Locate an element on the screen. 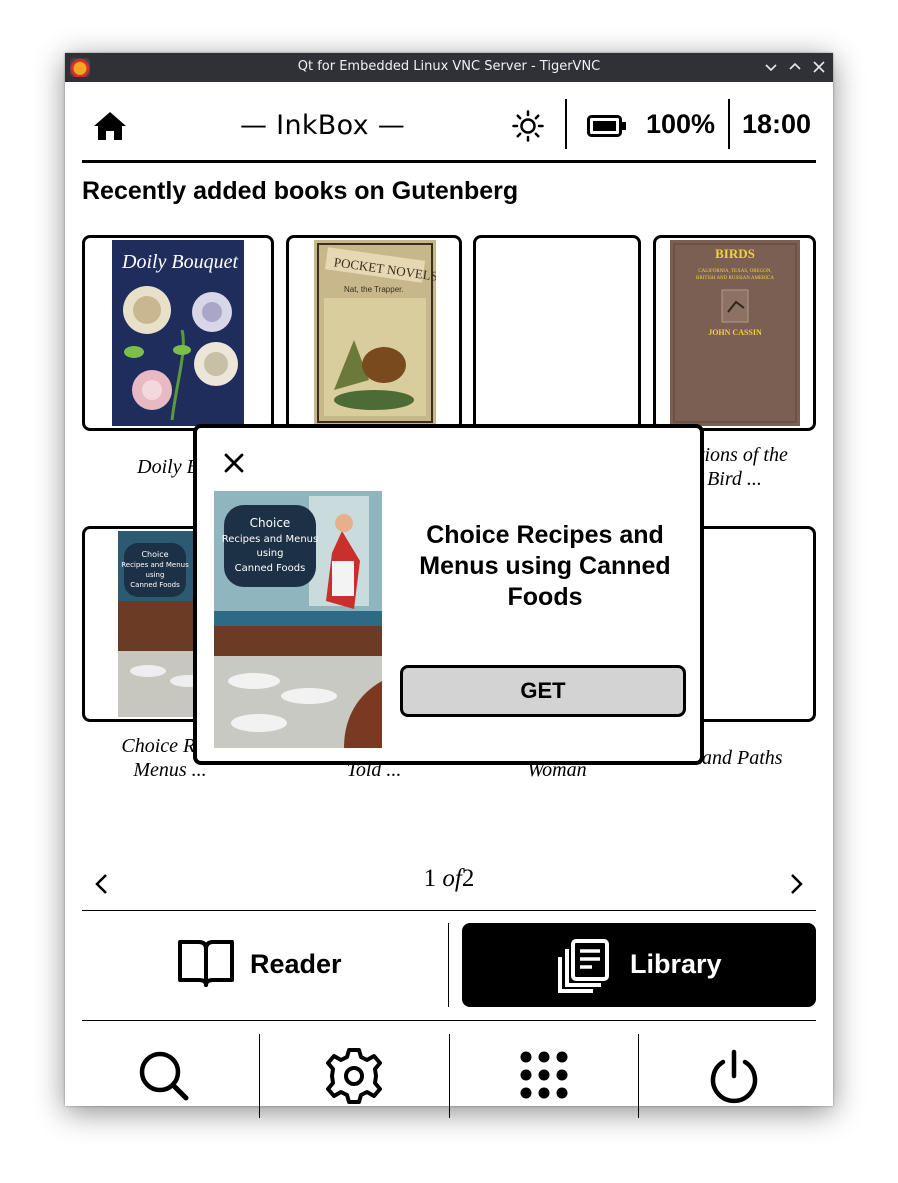 The image size is (898, 1183). book-card: Doily Bouquet is located at coordinates (178, 333).